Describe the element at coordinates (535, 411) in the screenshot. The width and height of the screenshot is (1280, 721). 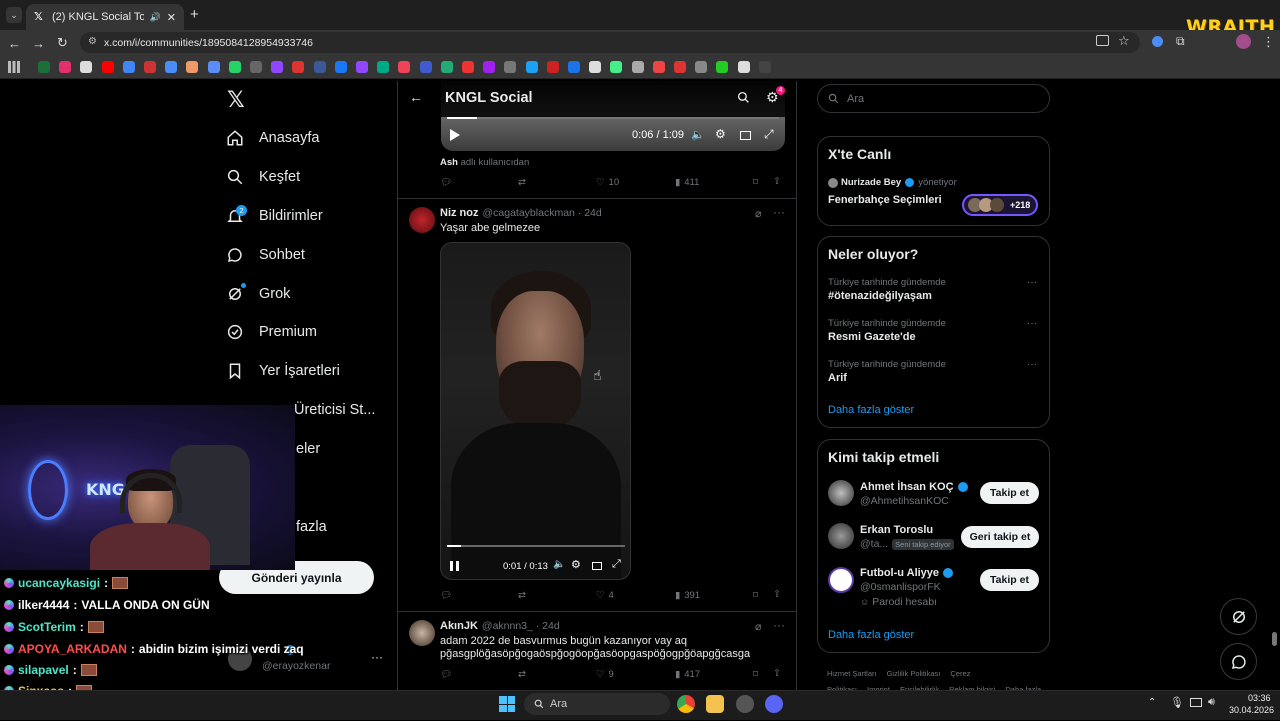
I see `post-video: 0:01 / 0:13 🔈 ⚙ ⤢` at that location.